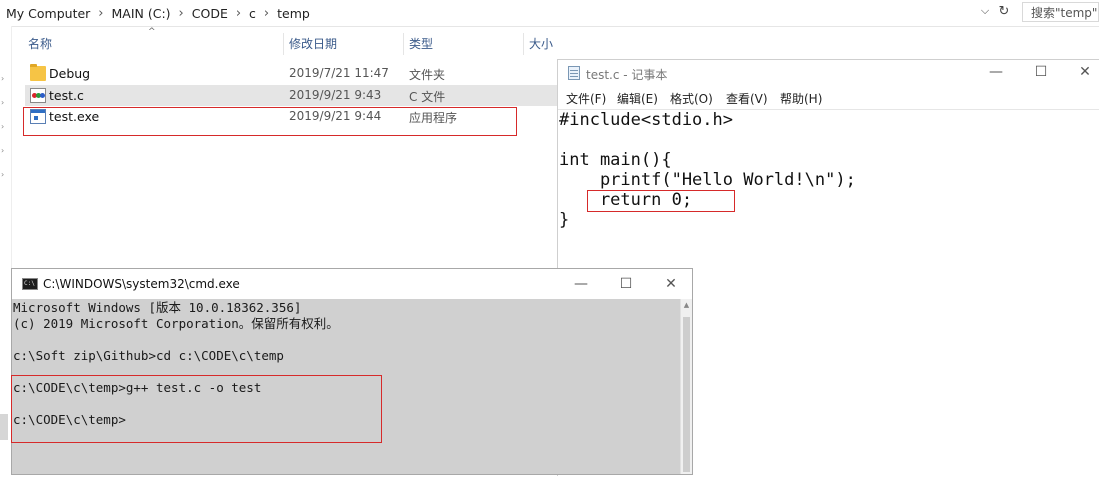 This screenshot has height=477, width=1099. Describe the element at coordinates (686, 305) in the screenshot. I see `scroll-up-icon: ▲` at that location.